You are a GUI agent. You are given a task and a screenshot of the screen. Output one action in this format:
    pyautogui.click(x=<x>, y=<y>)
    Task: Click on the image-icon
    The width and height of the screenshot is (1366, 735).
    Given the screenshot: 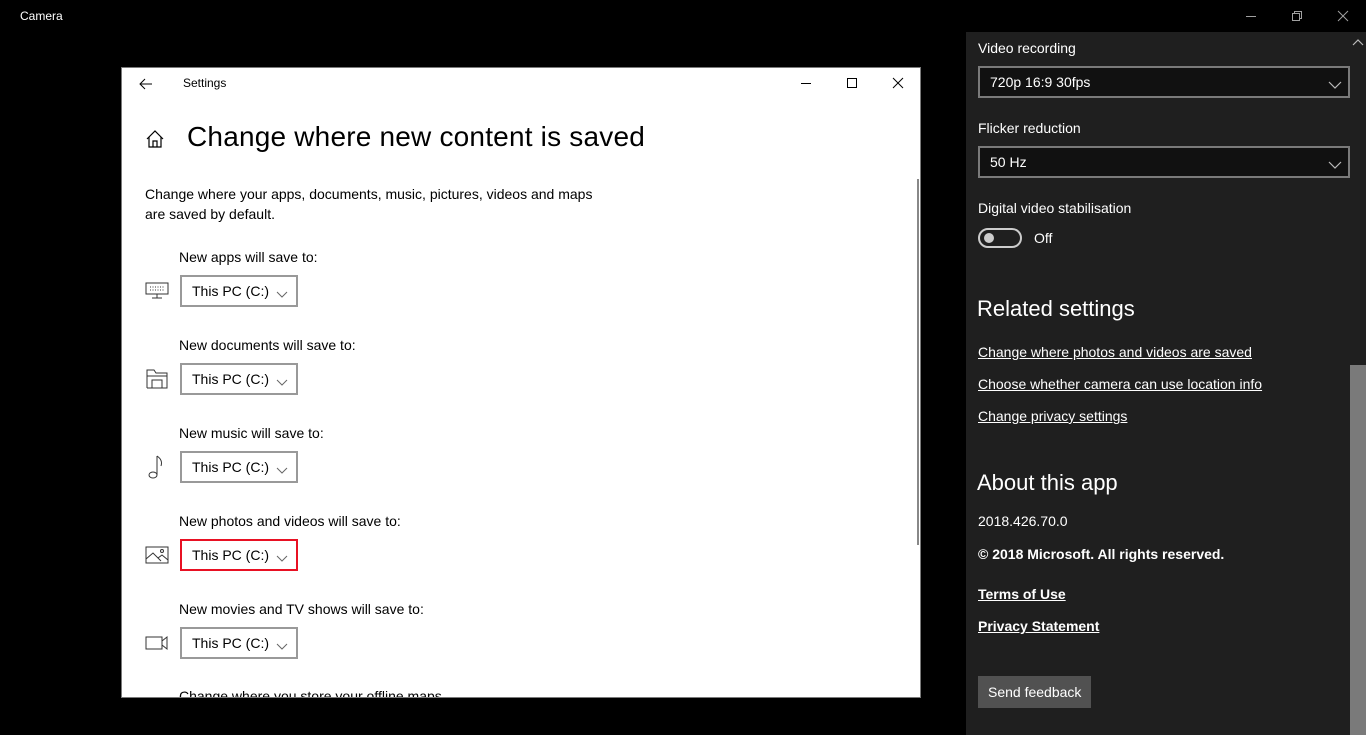 What is the action you would take?
    pyautogui.click(x=157, y=555)
    